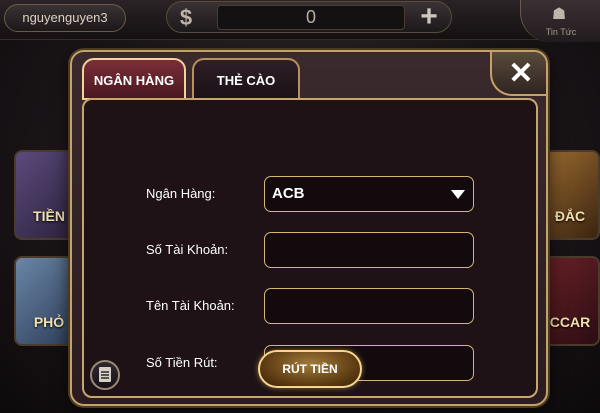 This screenshot has height=413, width=600. What do you see at coordinates (288, 193) in the screenshot?
I see `bank-select-value: ACB` at bounding box center [288, 193].